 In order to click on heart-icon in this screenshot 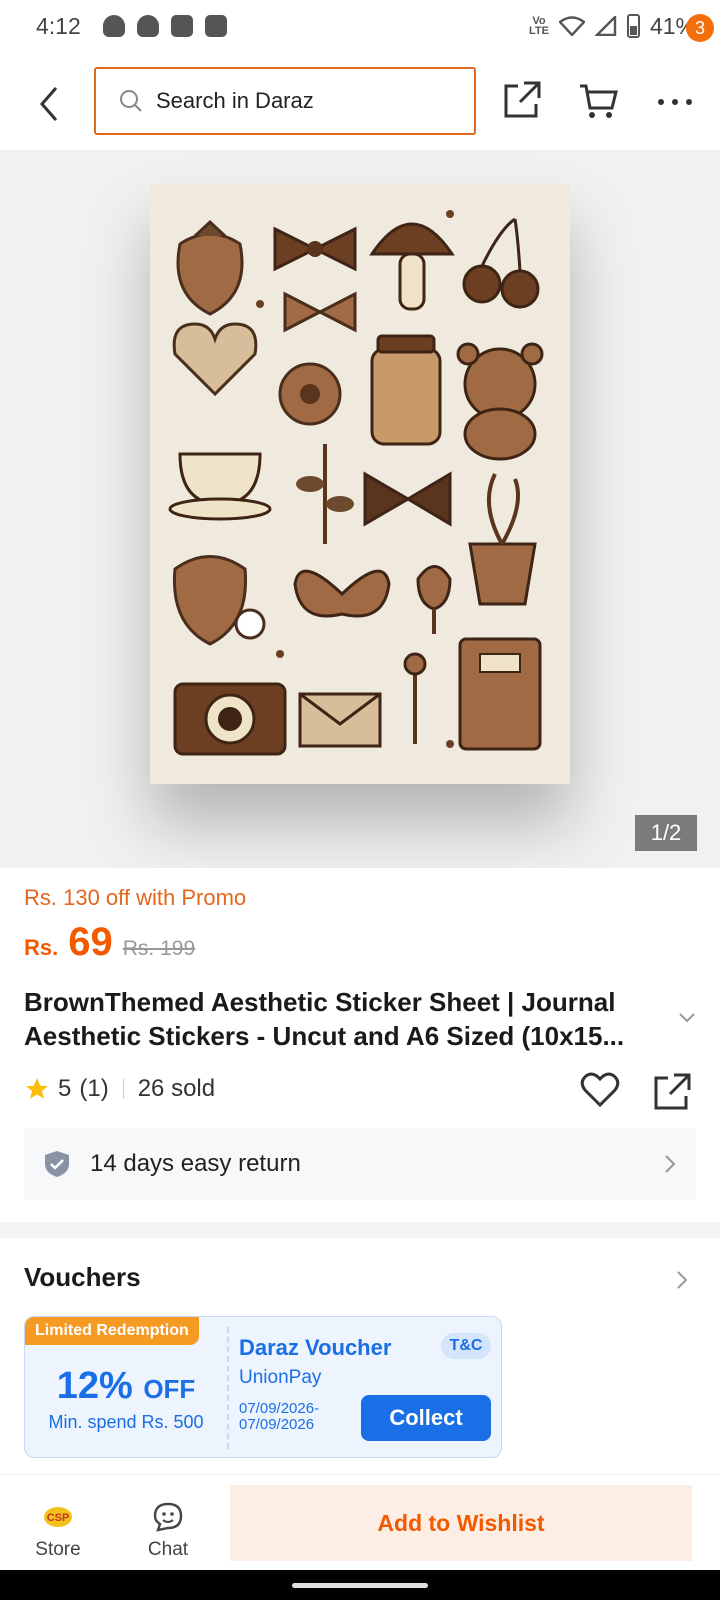, I will do `click(600, 1090)`.